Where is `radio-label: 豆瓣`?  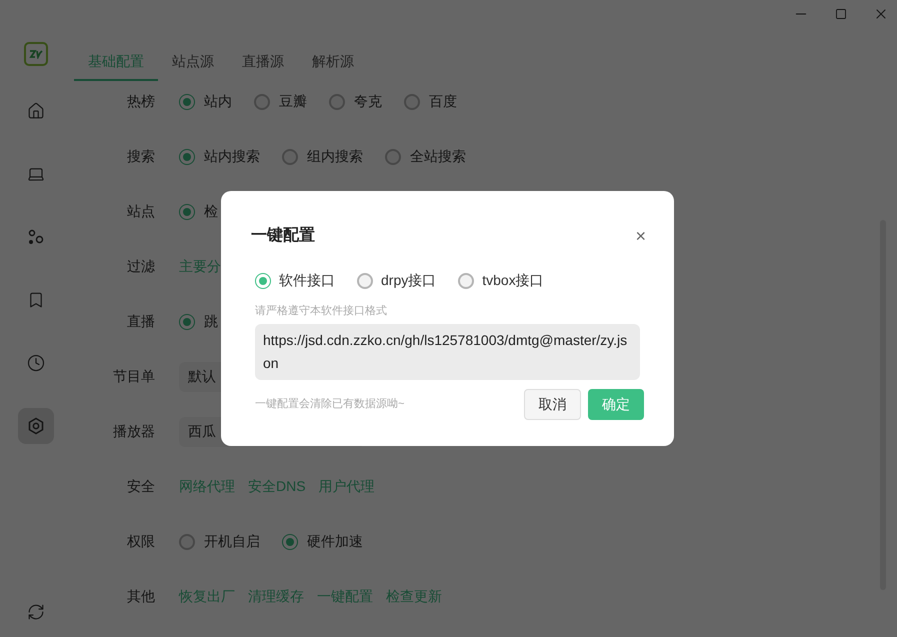
radio-label: 豆瓣 is located at coordinates (293, 101).